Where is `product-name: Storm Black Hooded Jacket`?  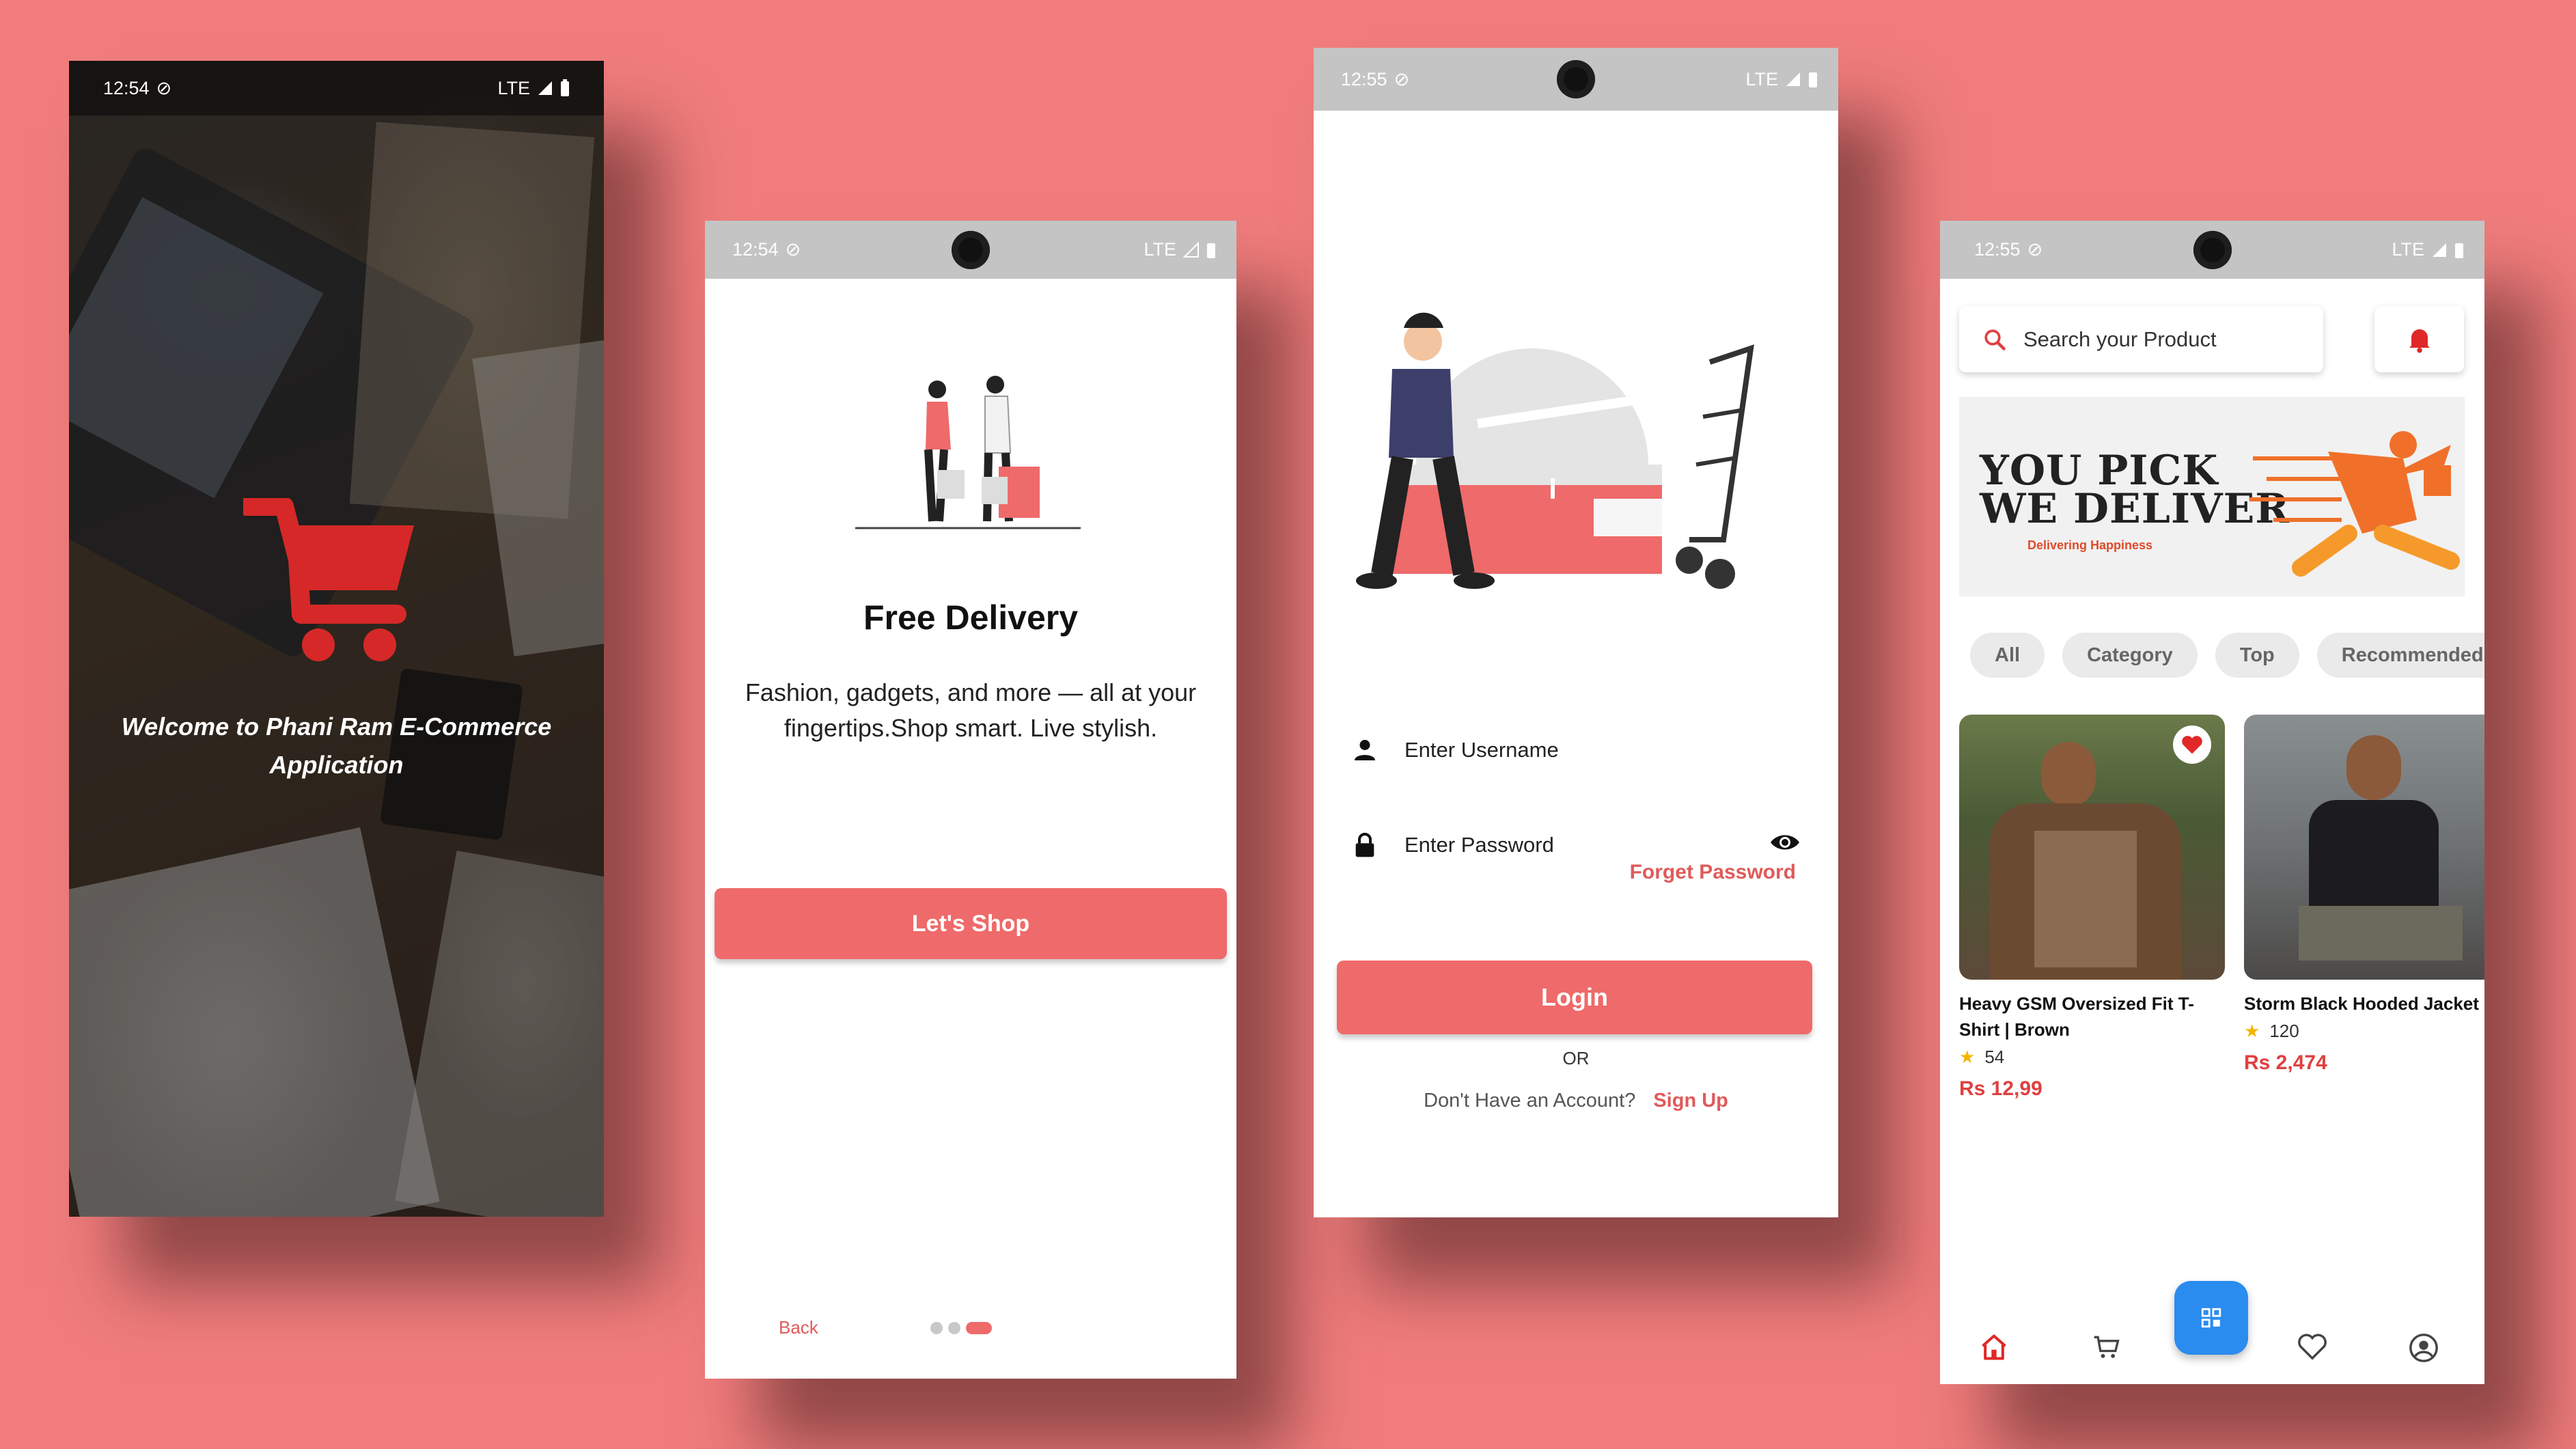
product-name: Storm Black Hooded Jacket is located at coordinates (2362, 1004).